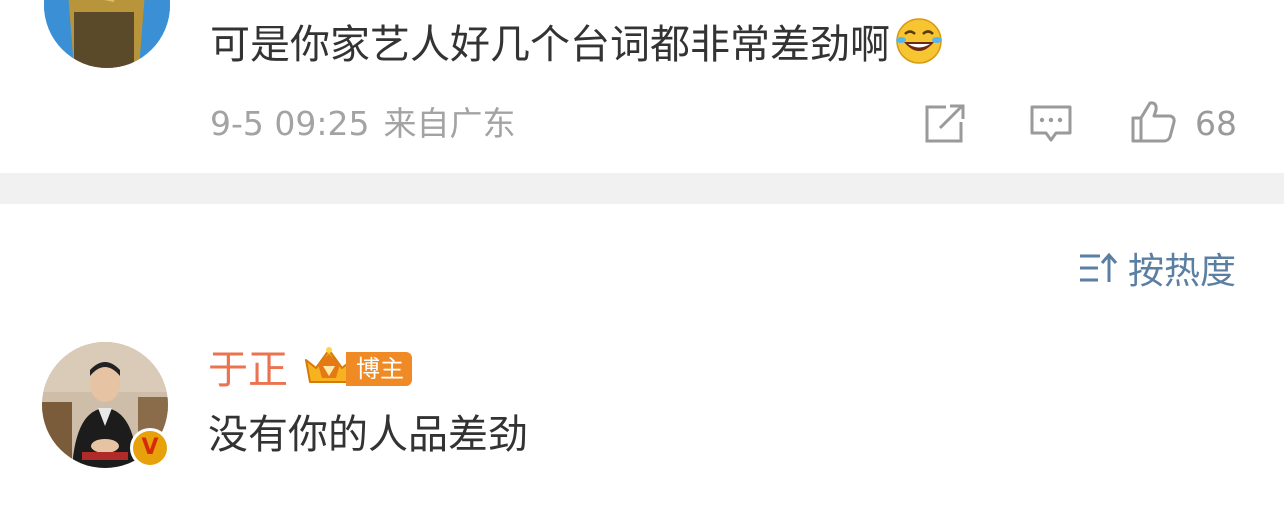 The height and width of the screenshot is (505, 1284). I want to click on verified-badge-icon: V, so click(150, 448).